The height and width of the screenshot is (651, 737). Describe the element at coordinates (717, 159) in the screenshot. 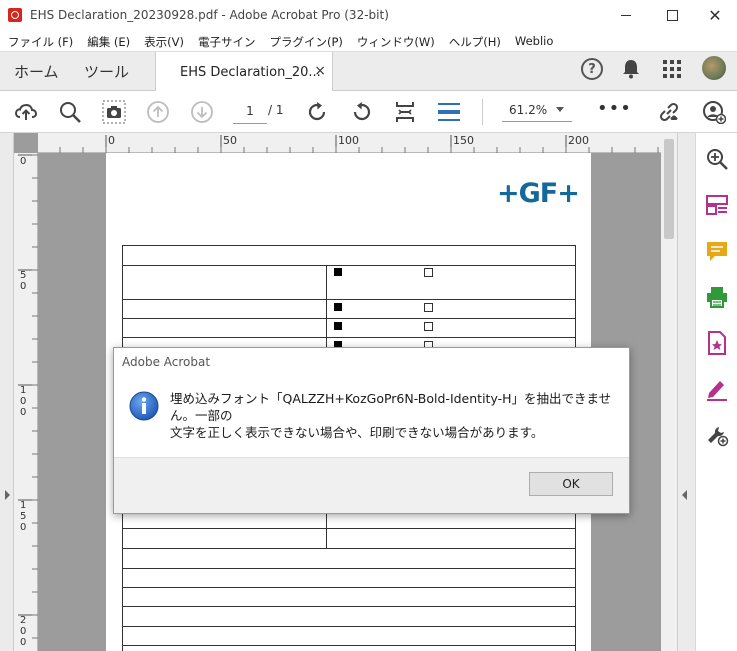

I see `enhance-scan-icon` at that location.